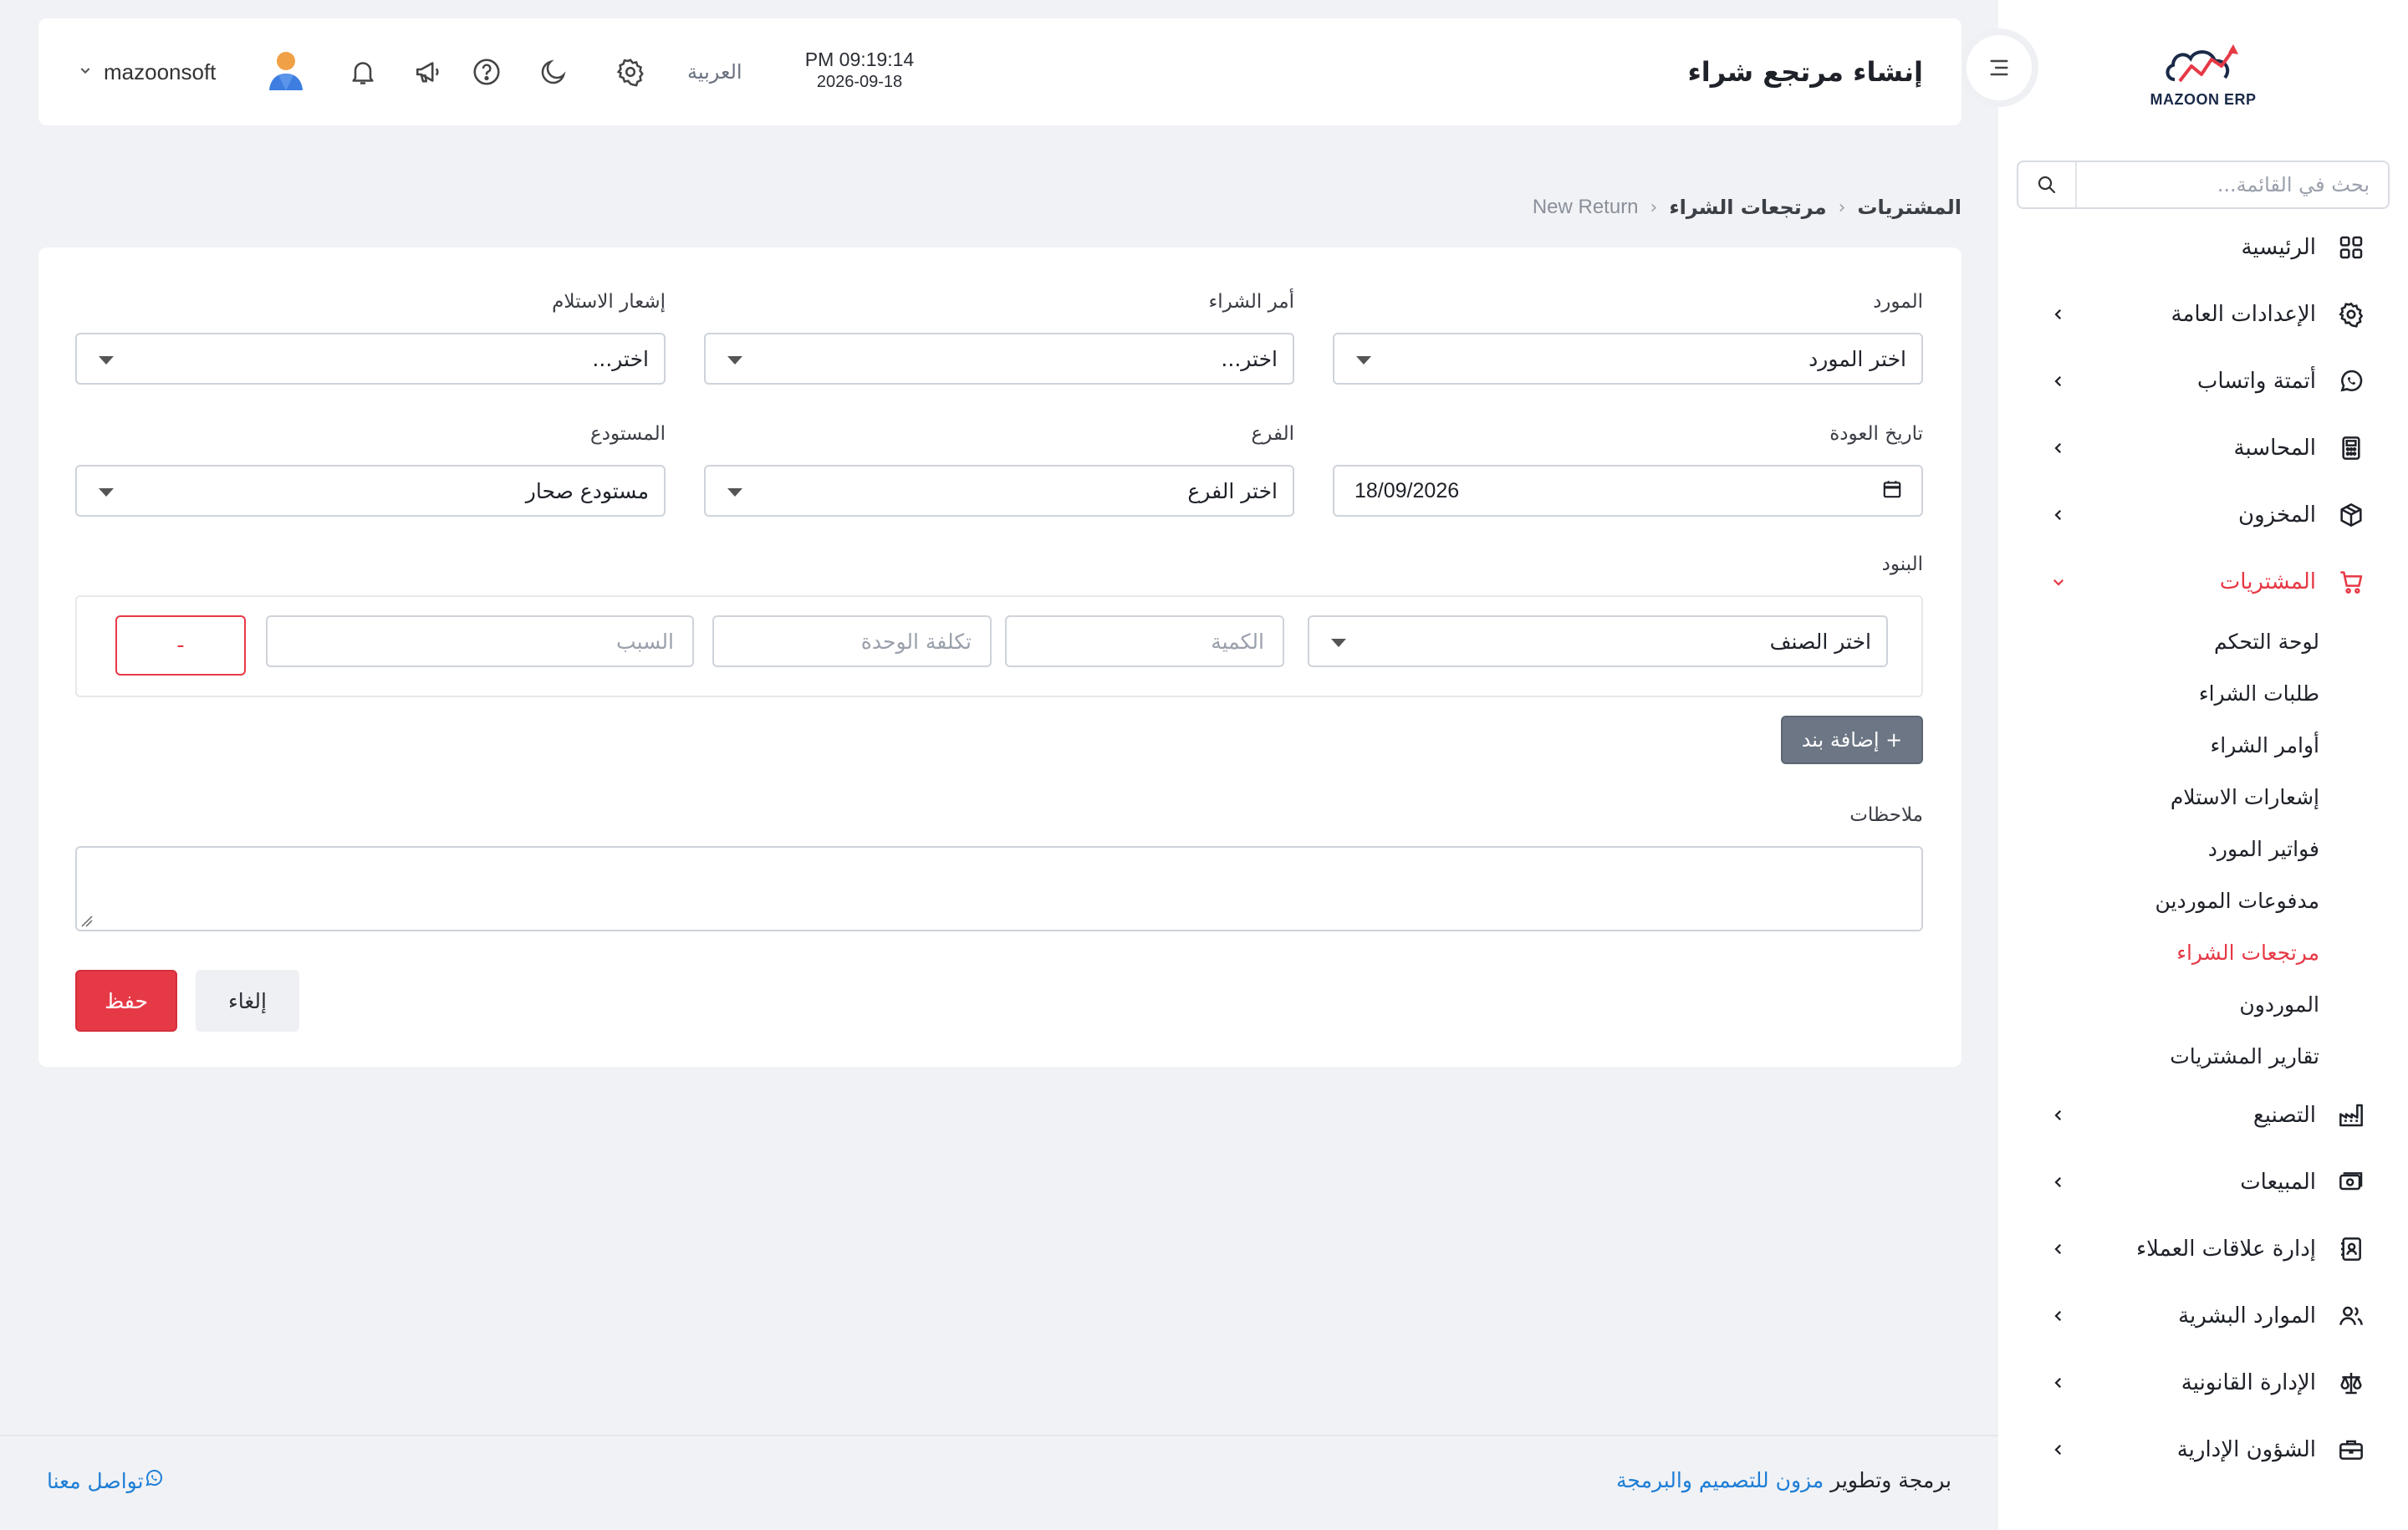 Image resolution: width=2408 pixels, height=1530 pixels. Describe the element at coordinates (2203, 1182) in the screenshot. I see `sidebar-item-sales: المبيعات` at that location.